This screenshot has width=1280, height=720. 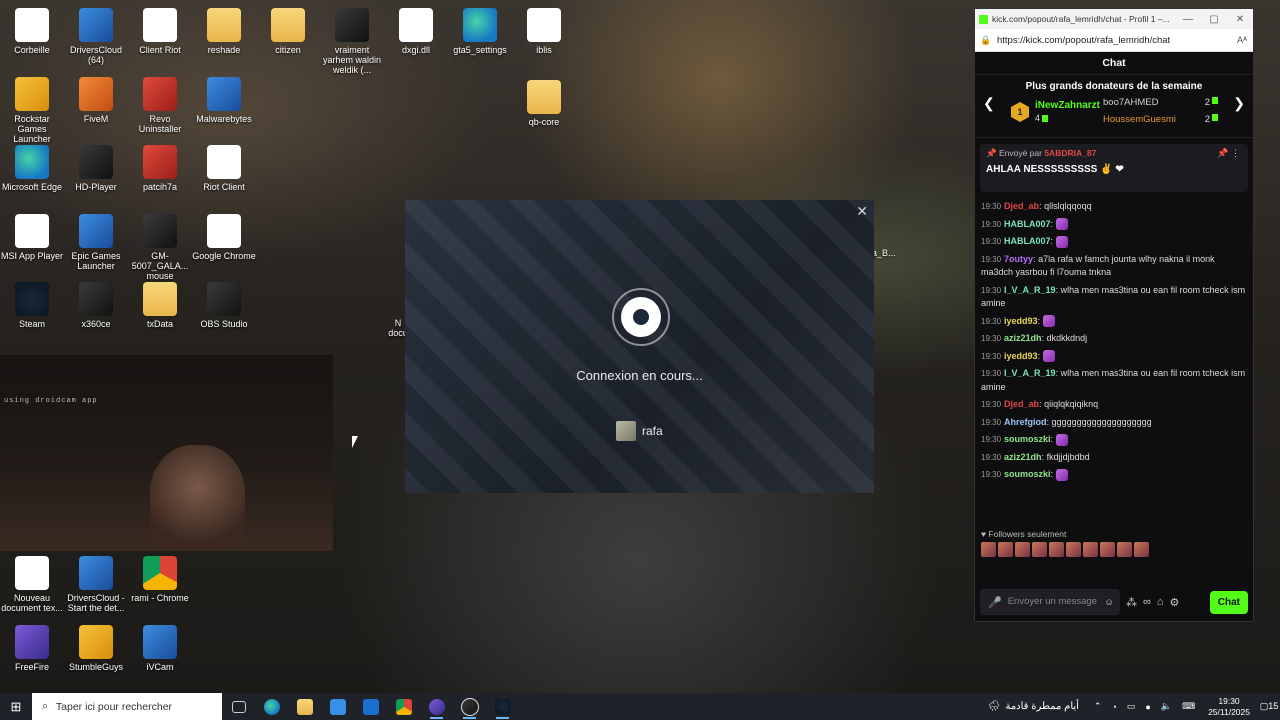 I want to click on file-explorer-icon, so click(x=304, y=706).